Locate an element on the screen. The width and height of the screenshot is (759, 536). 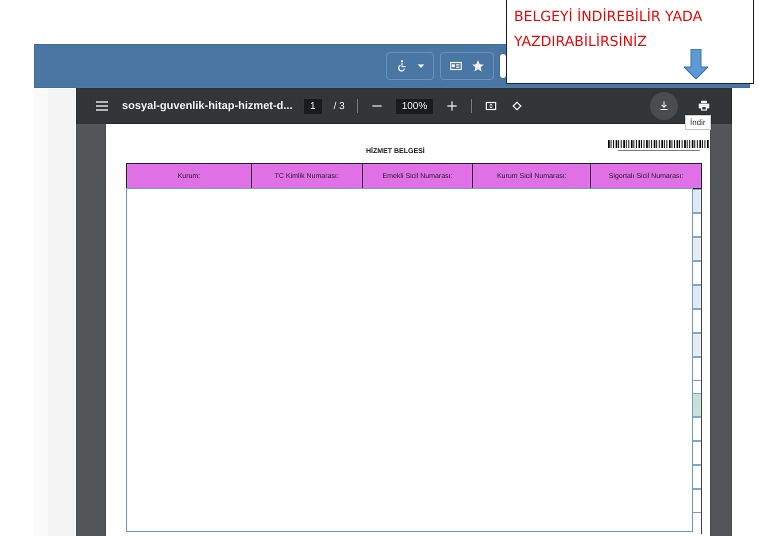
zoom-field: 100% is located at coordinates (415, 106).